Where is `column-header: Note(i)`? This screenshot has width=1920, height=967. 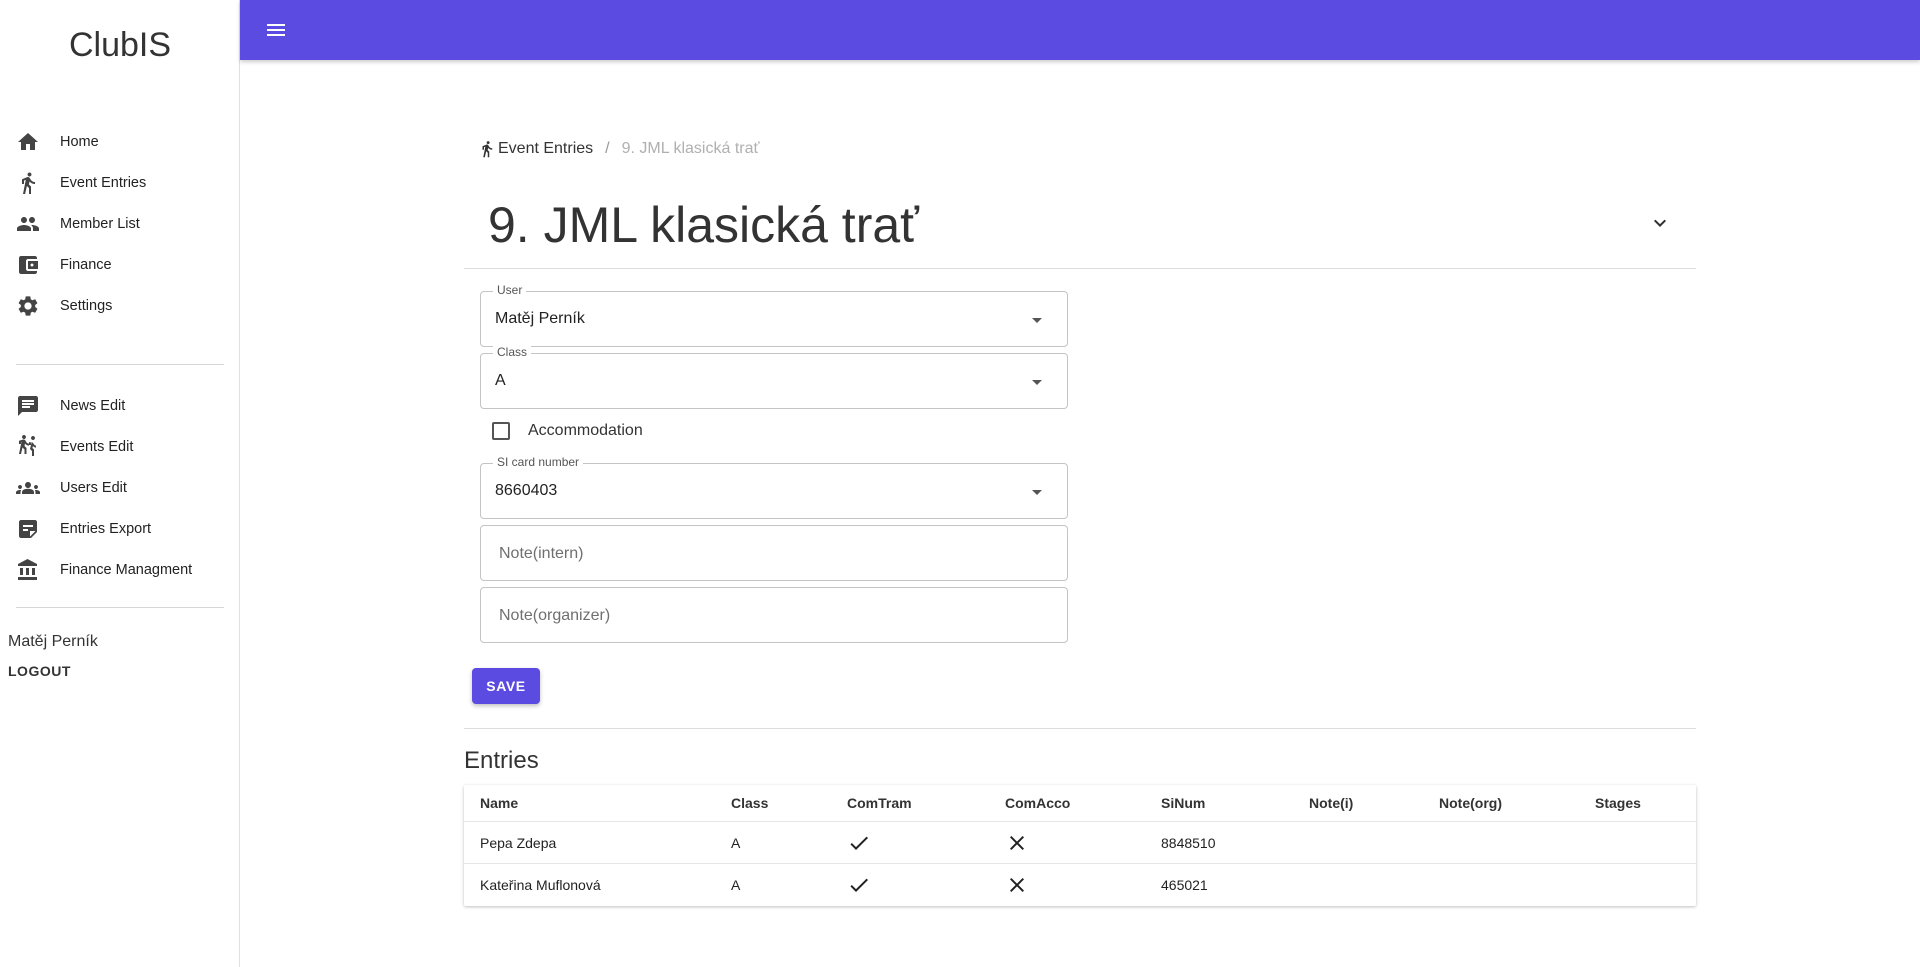 column-header: Note(i) is located at coordinates (1331, 803).